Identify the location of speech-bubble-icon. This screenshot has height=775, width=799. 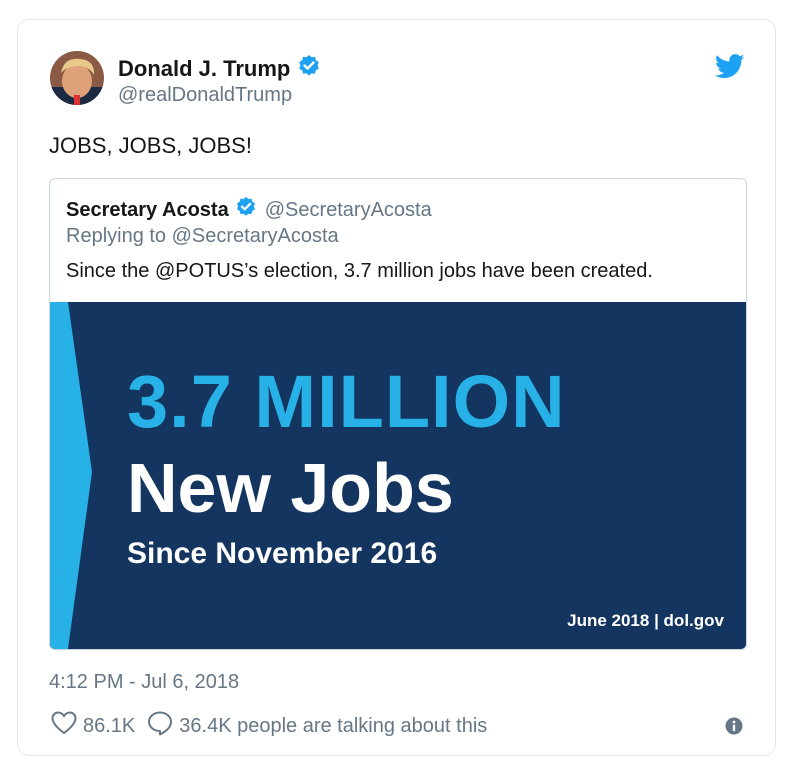
(160, 726).